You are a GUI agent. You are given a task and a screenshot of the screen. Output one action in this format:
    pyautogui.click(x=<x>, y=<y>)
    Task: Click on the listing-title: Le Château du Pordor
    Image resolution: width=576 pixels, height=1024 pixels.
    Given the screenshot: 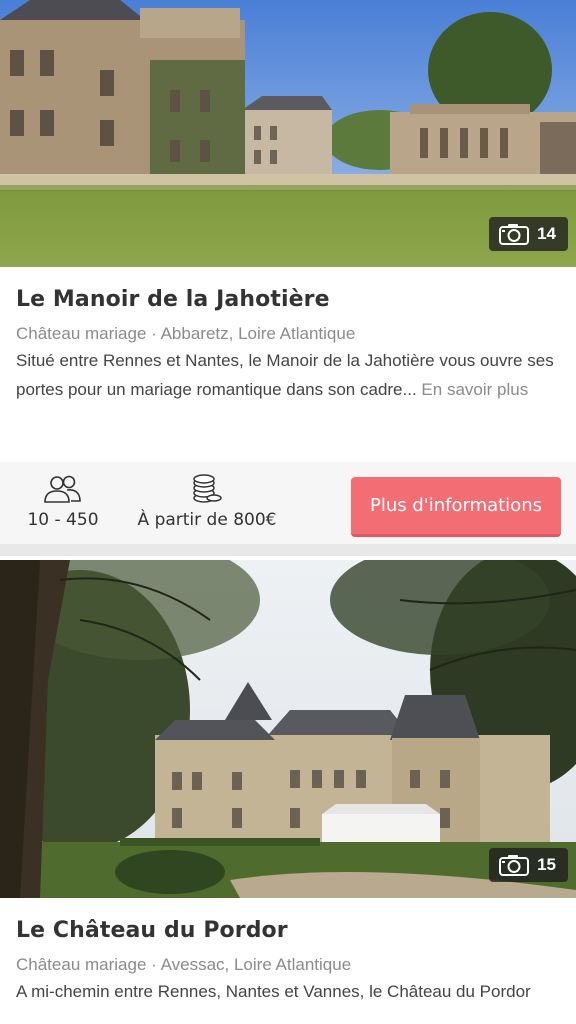 What is the action you would take?
    pyautogui.click(x=288, y=933)
    